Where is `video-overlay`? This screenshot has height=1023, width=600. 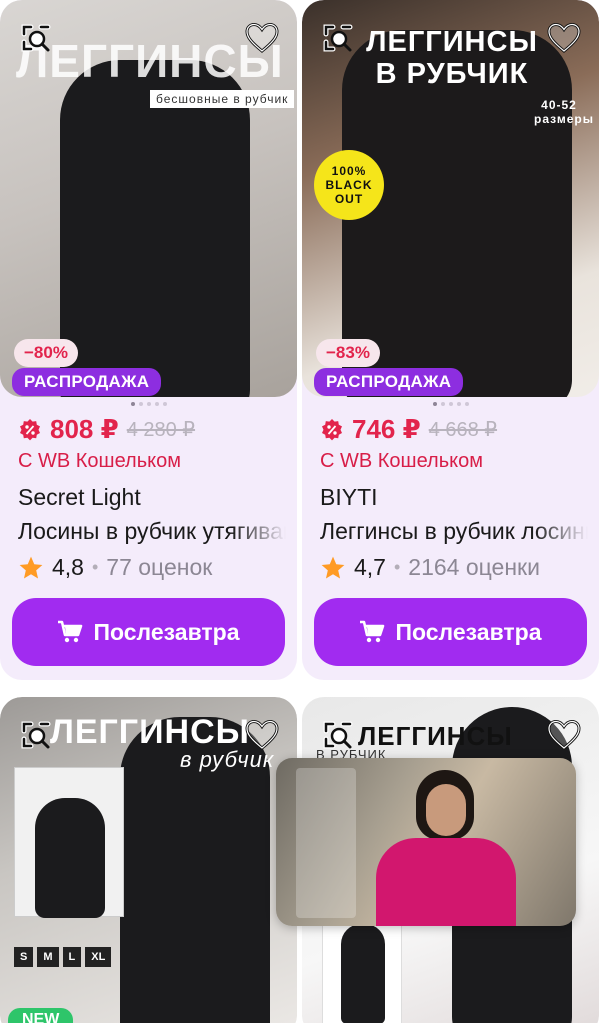
video-overlay is located at coordinates (426, 842).